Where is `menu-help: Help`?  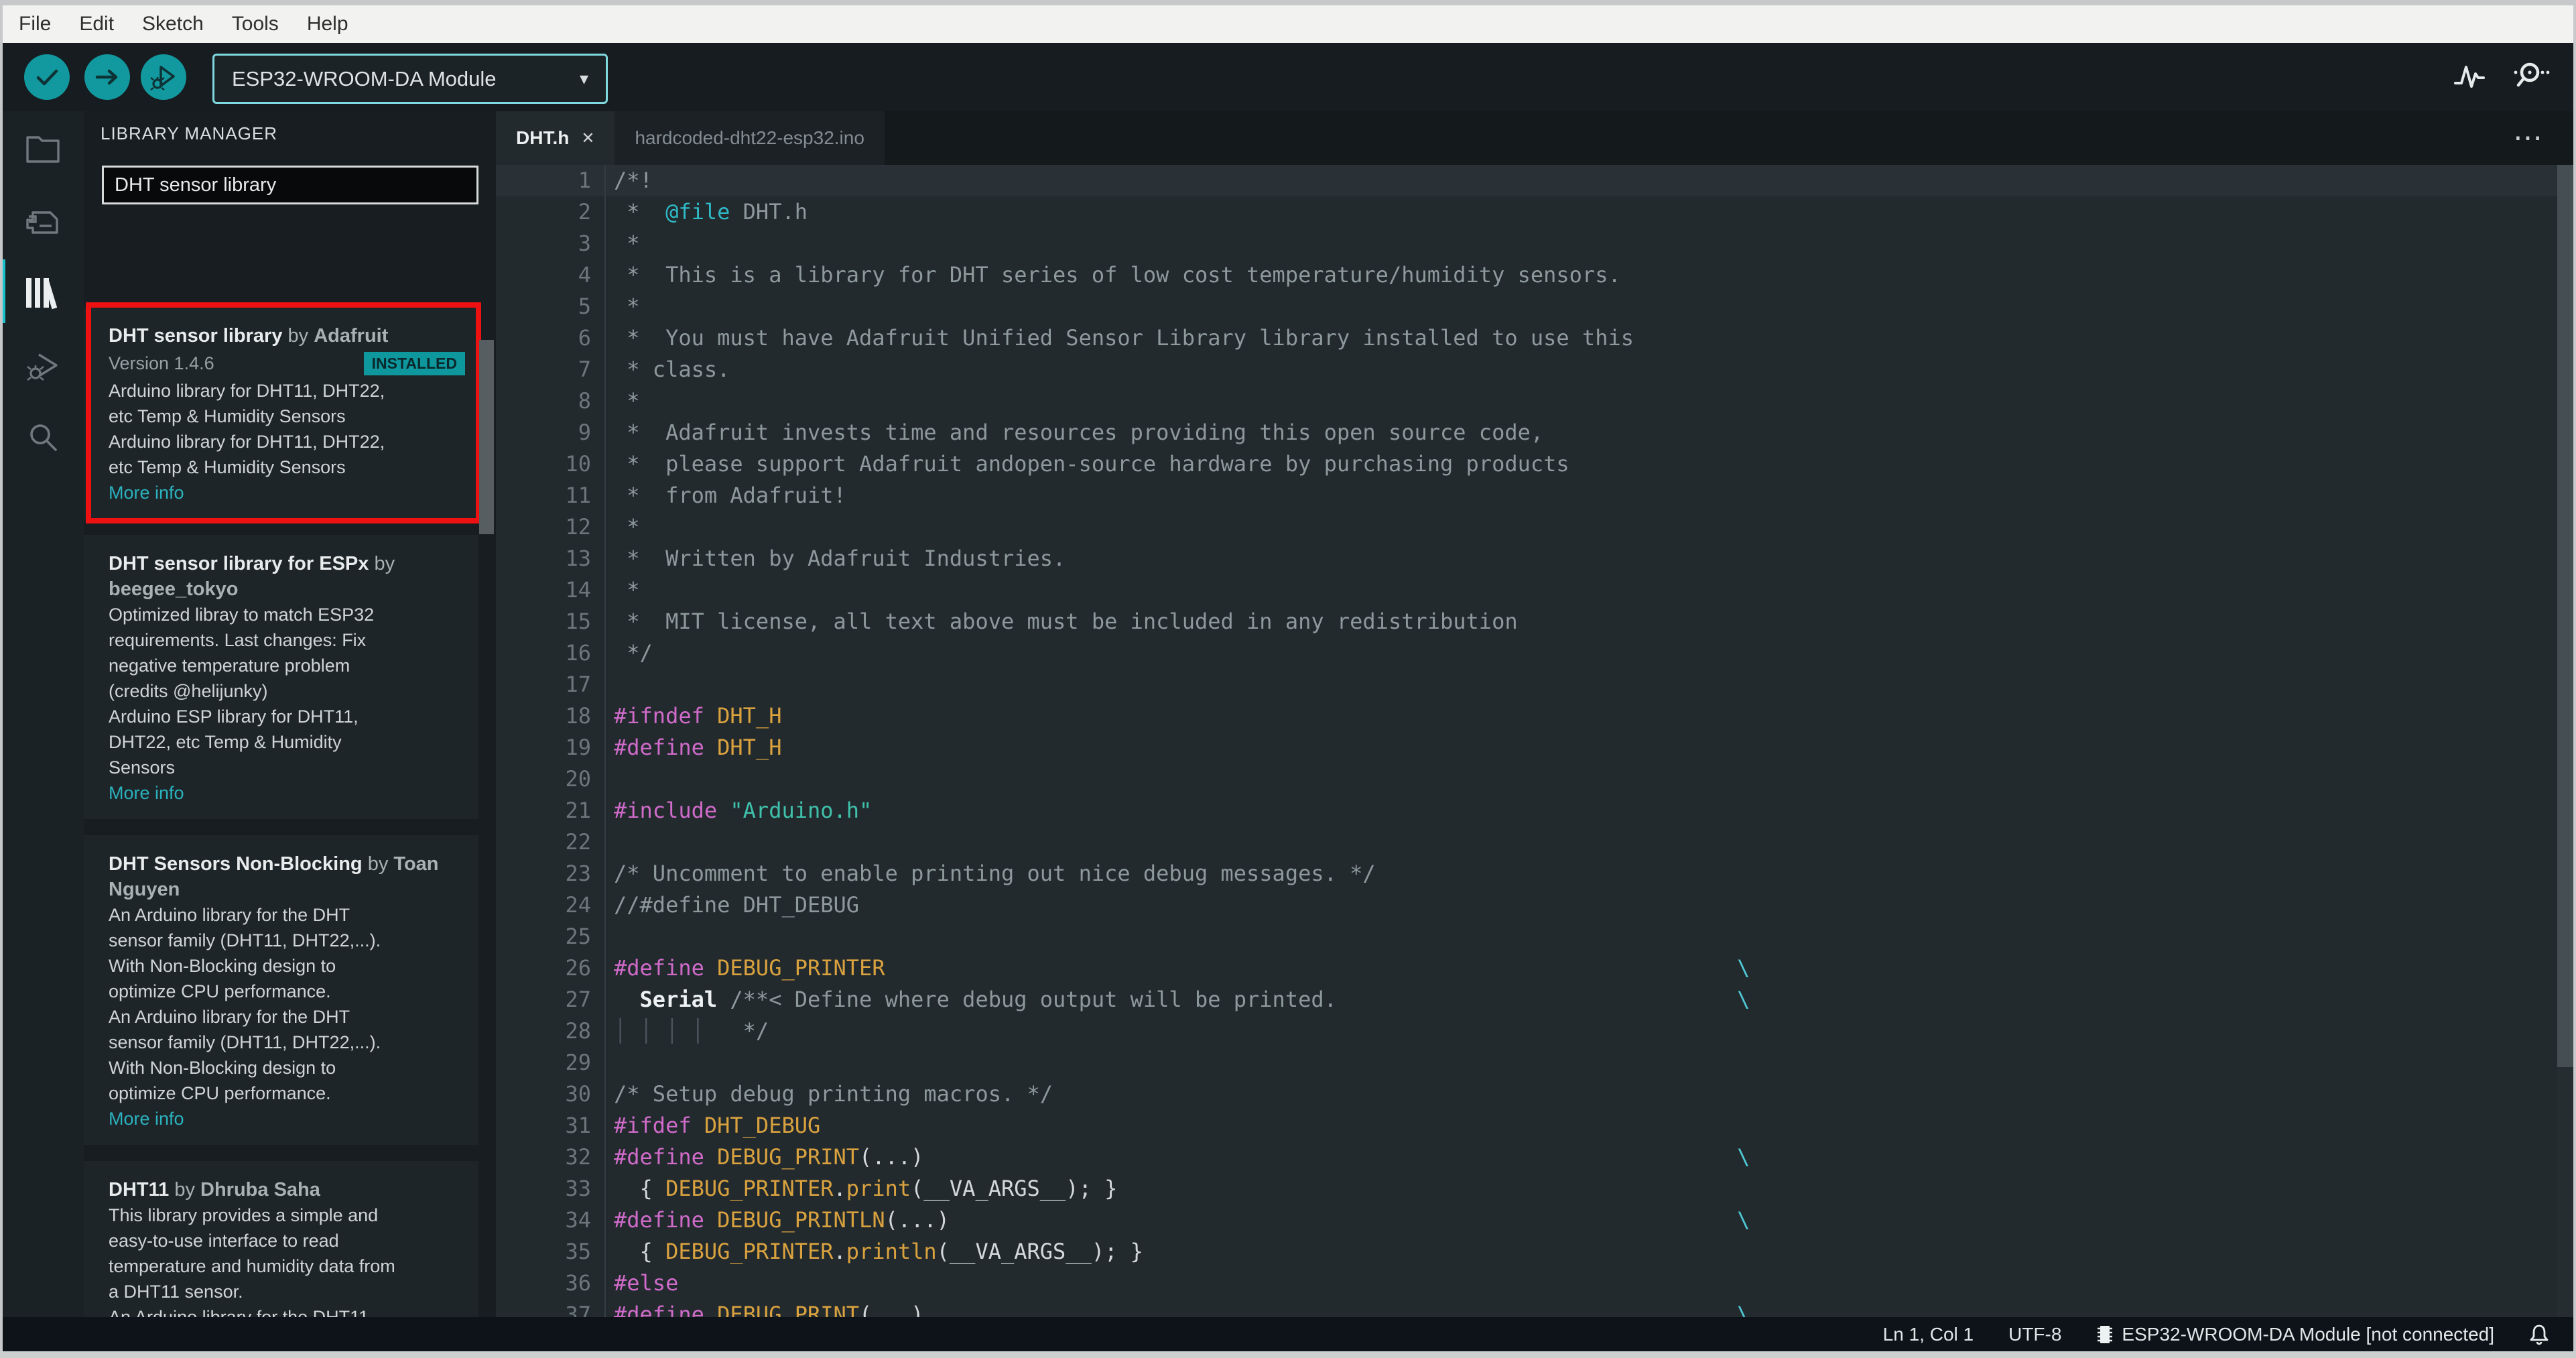
menu-help: Help is located at coordinates (327, 24).